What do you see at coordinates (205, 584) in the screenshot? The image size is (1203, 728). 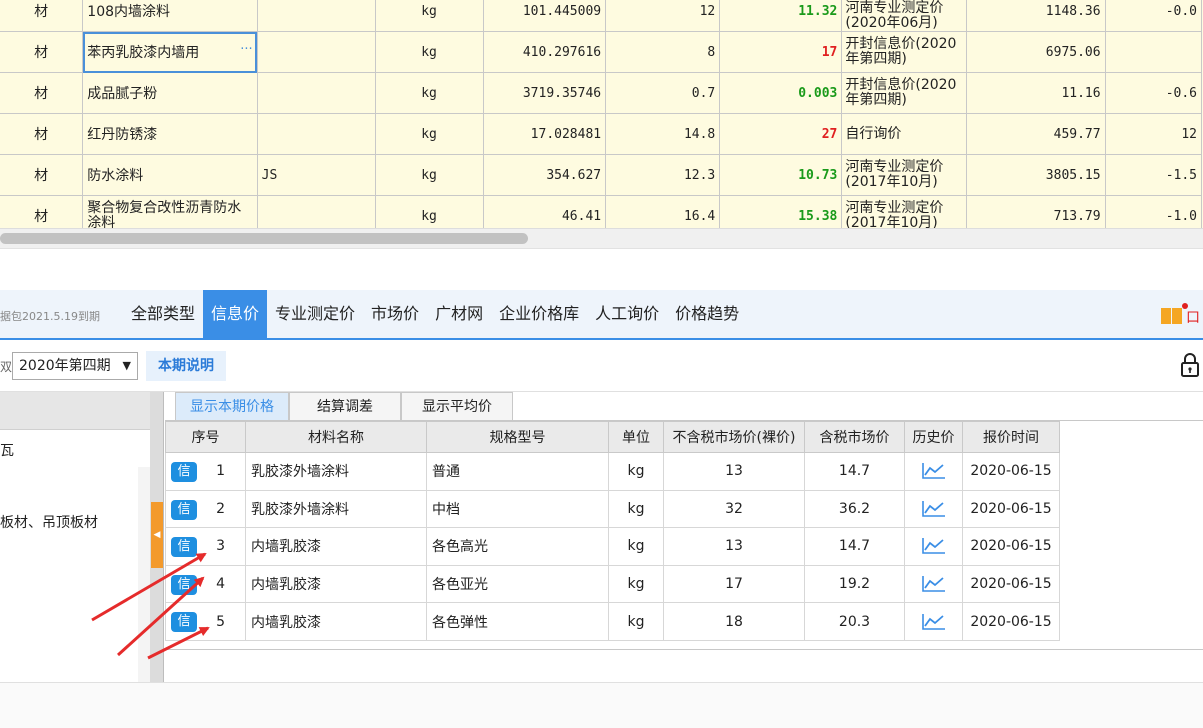 I see `seq-cell: 信4` at bounding box center [205, 584].